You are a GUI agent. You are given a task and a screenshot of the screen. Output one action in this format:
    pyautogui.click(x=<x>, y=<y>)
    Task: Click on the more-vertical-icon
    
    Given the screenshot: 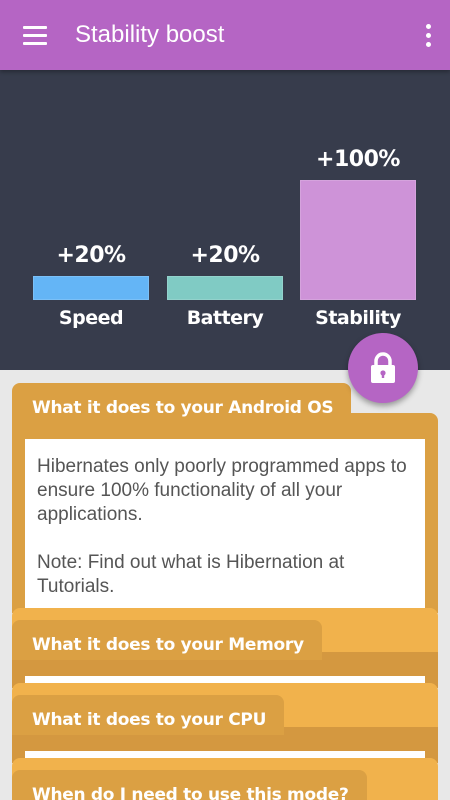 What is the action you would take?
    pyautogui.click(x=428, y=35)
    